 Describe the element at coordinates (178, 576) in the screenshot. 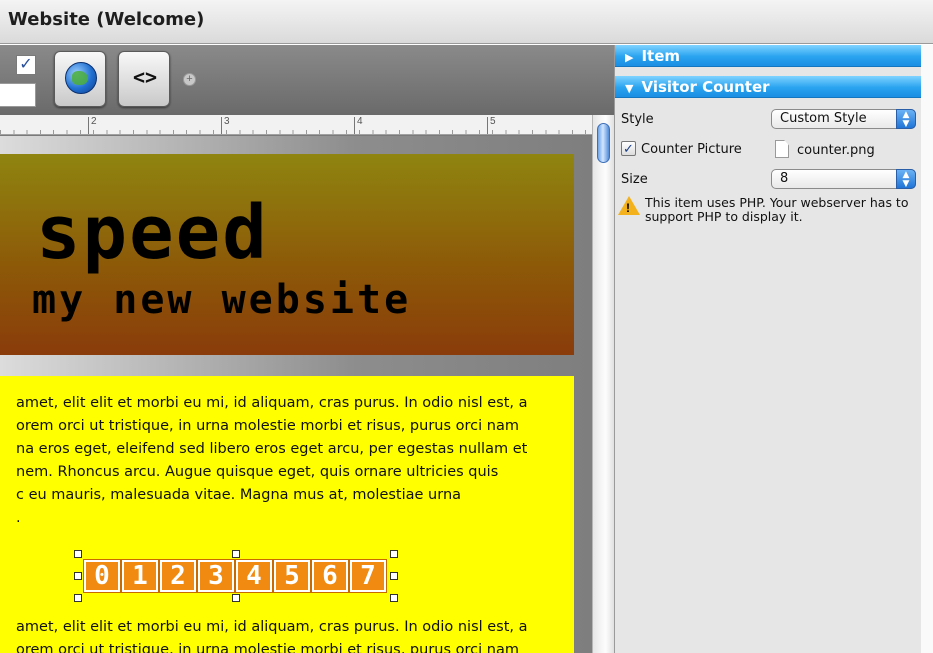

I see `counter-digit: 2` at that location.